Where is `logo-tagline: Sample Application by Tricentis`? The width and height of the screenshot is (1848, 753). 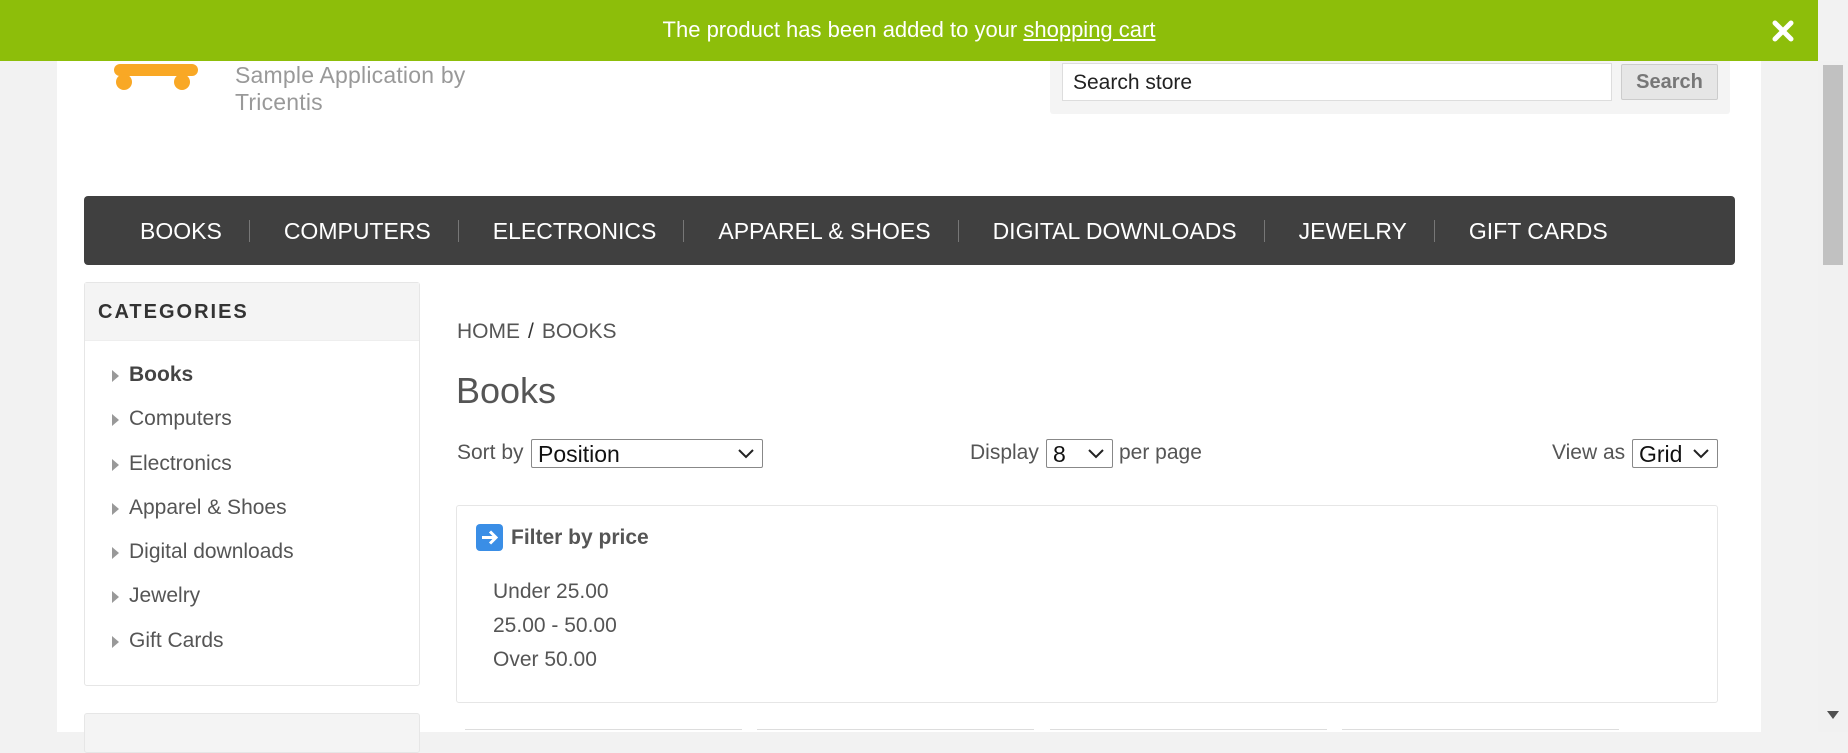 logo-tagline: Sample Application by Tricentis is located at coordinates (350, 88).